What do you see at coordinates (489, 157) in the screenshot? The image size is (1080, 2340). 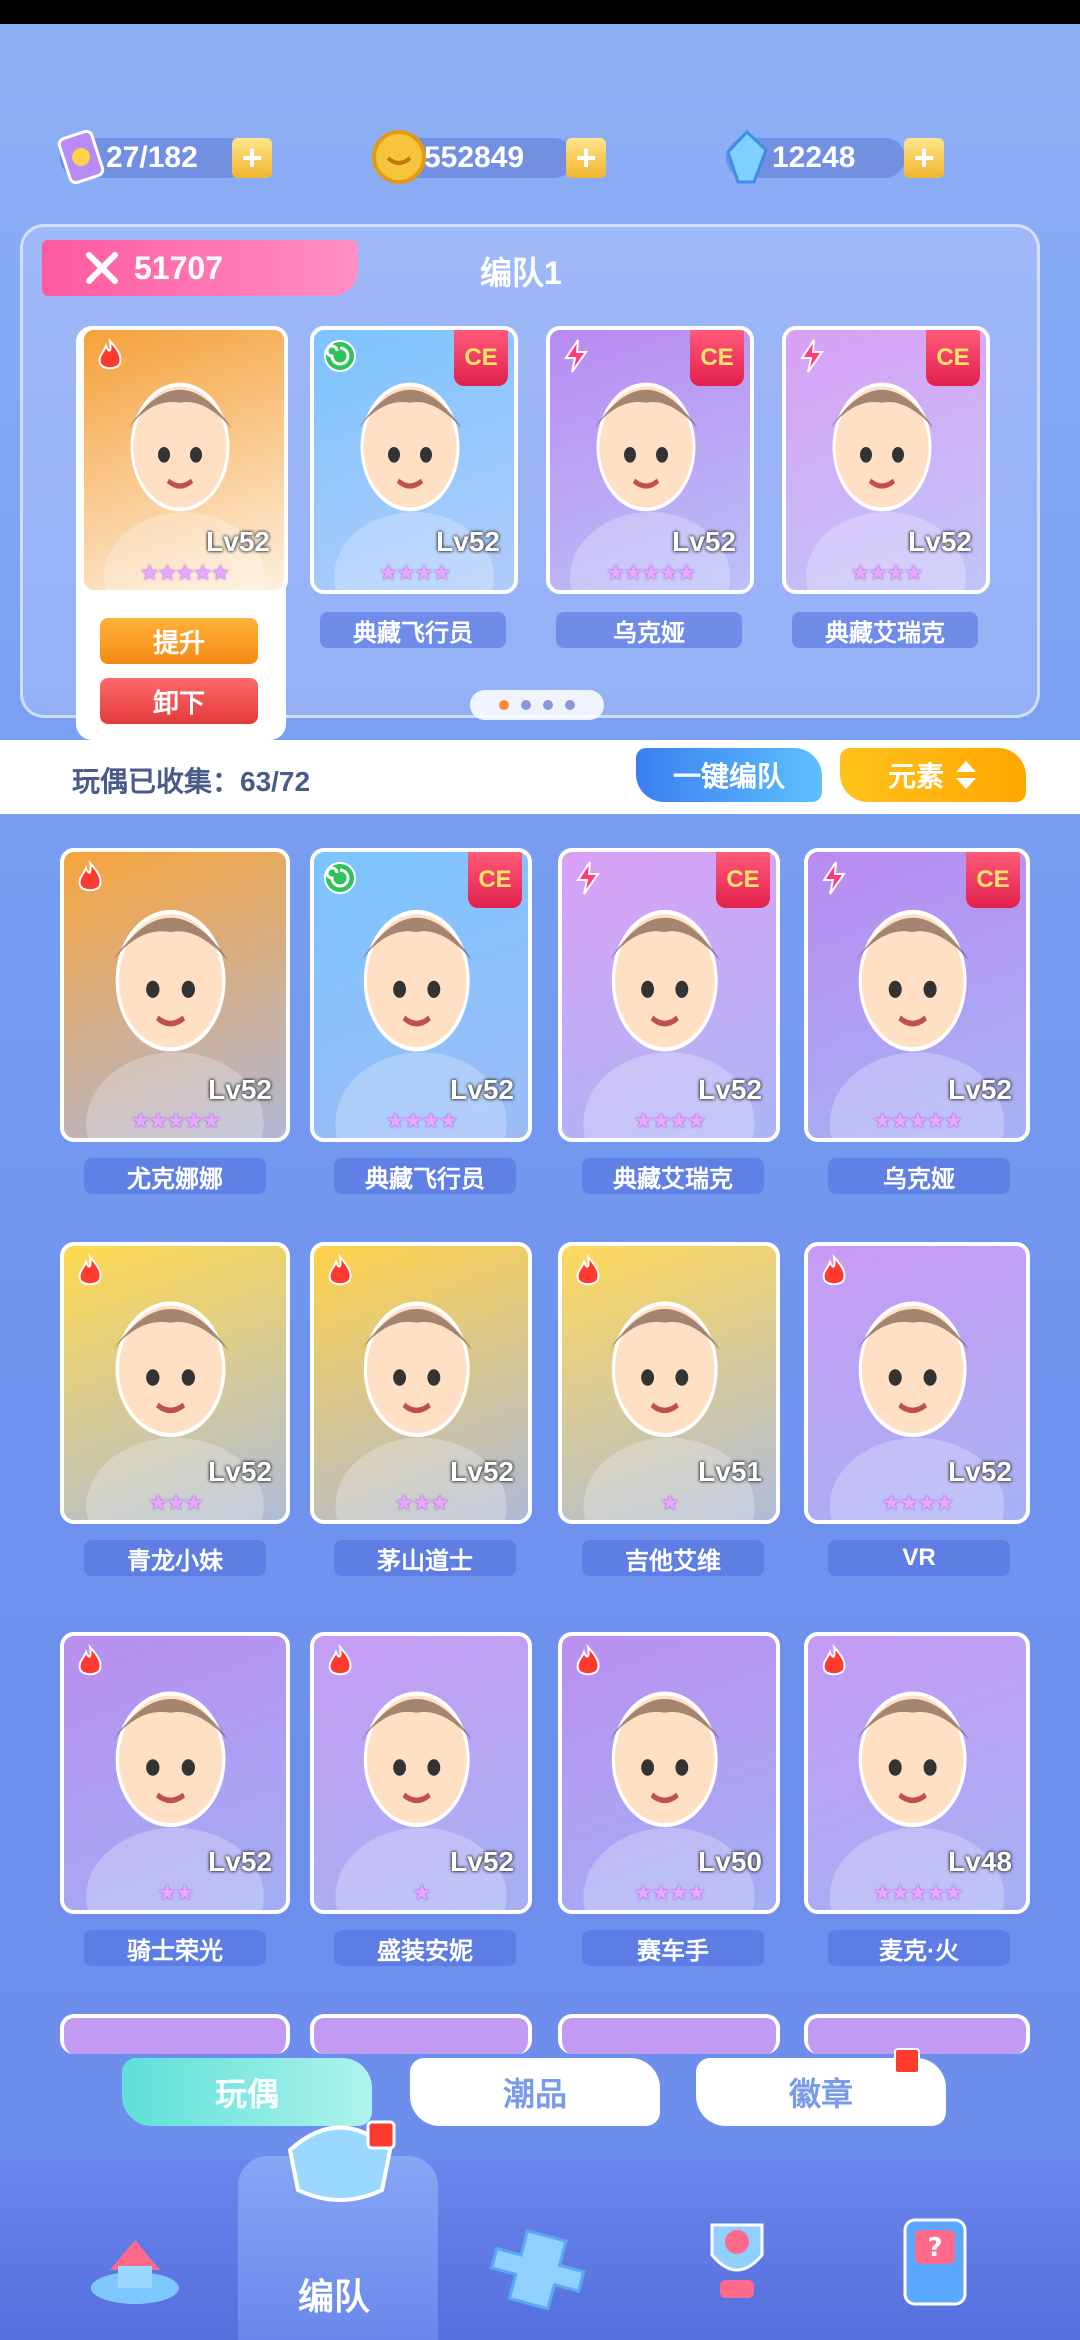 I see `coin-resource: 552849 +` at bounding box center [489, 157].